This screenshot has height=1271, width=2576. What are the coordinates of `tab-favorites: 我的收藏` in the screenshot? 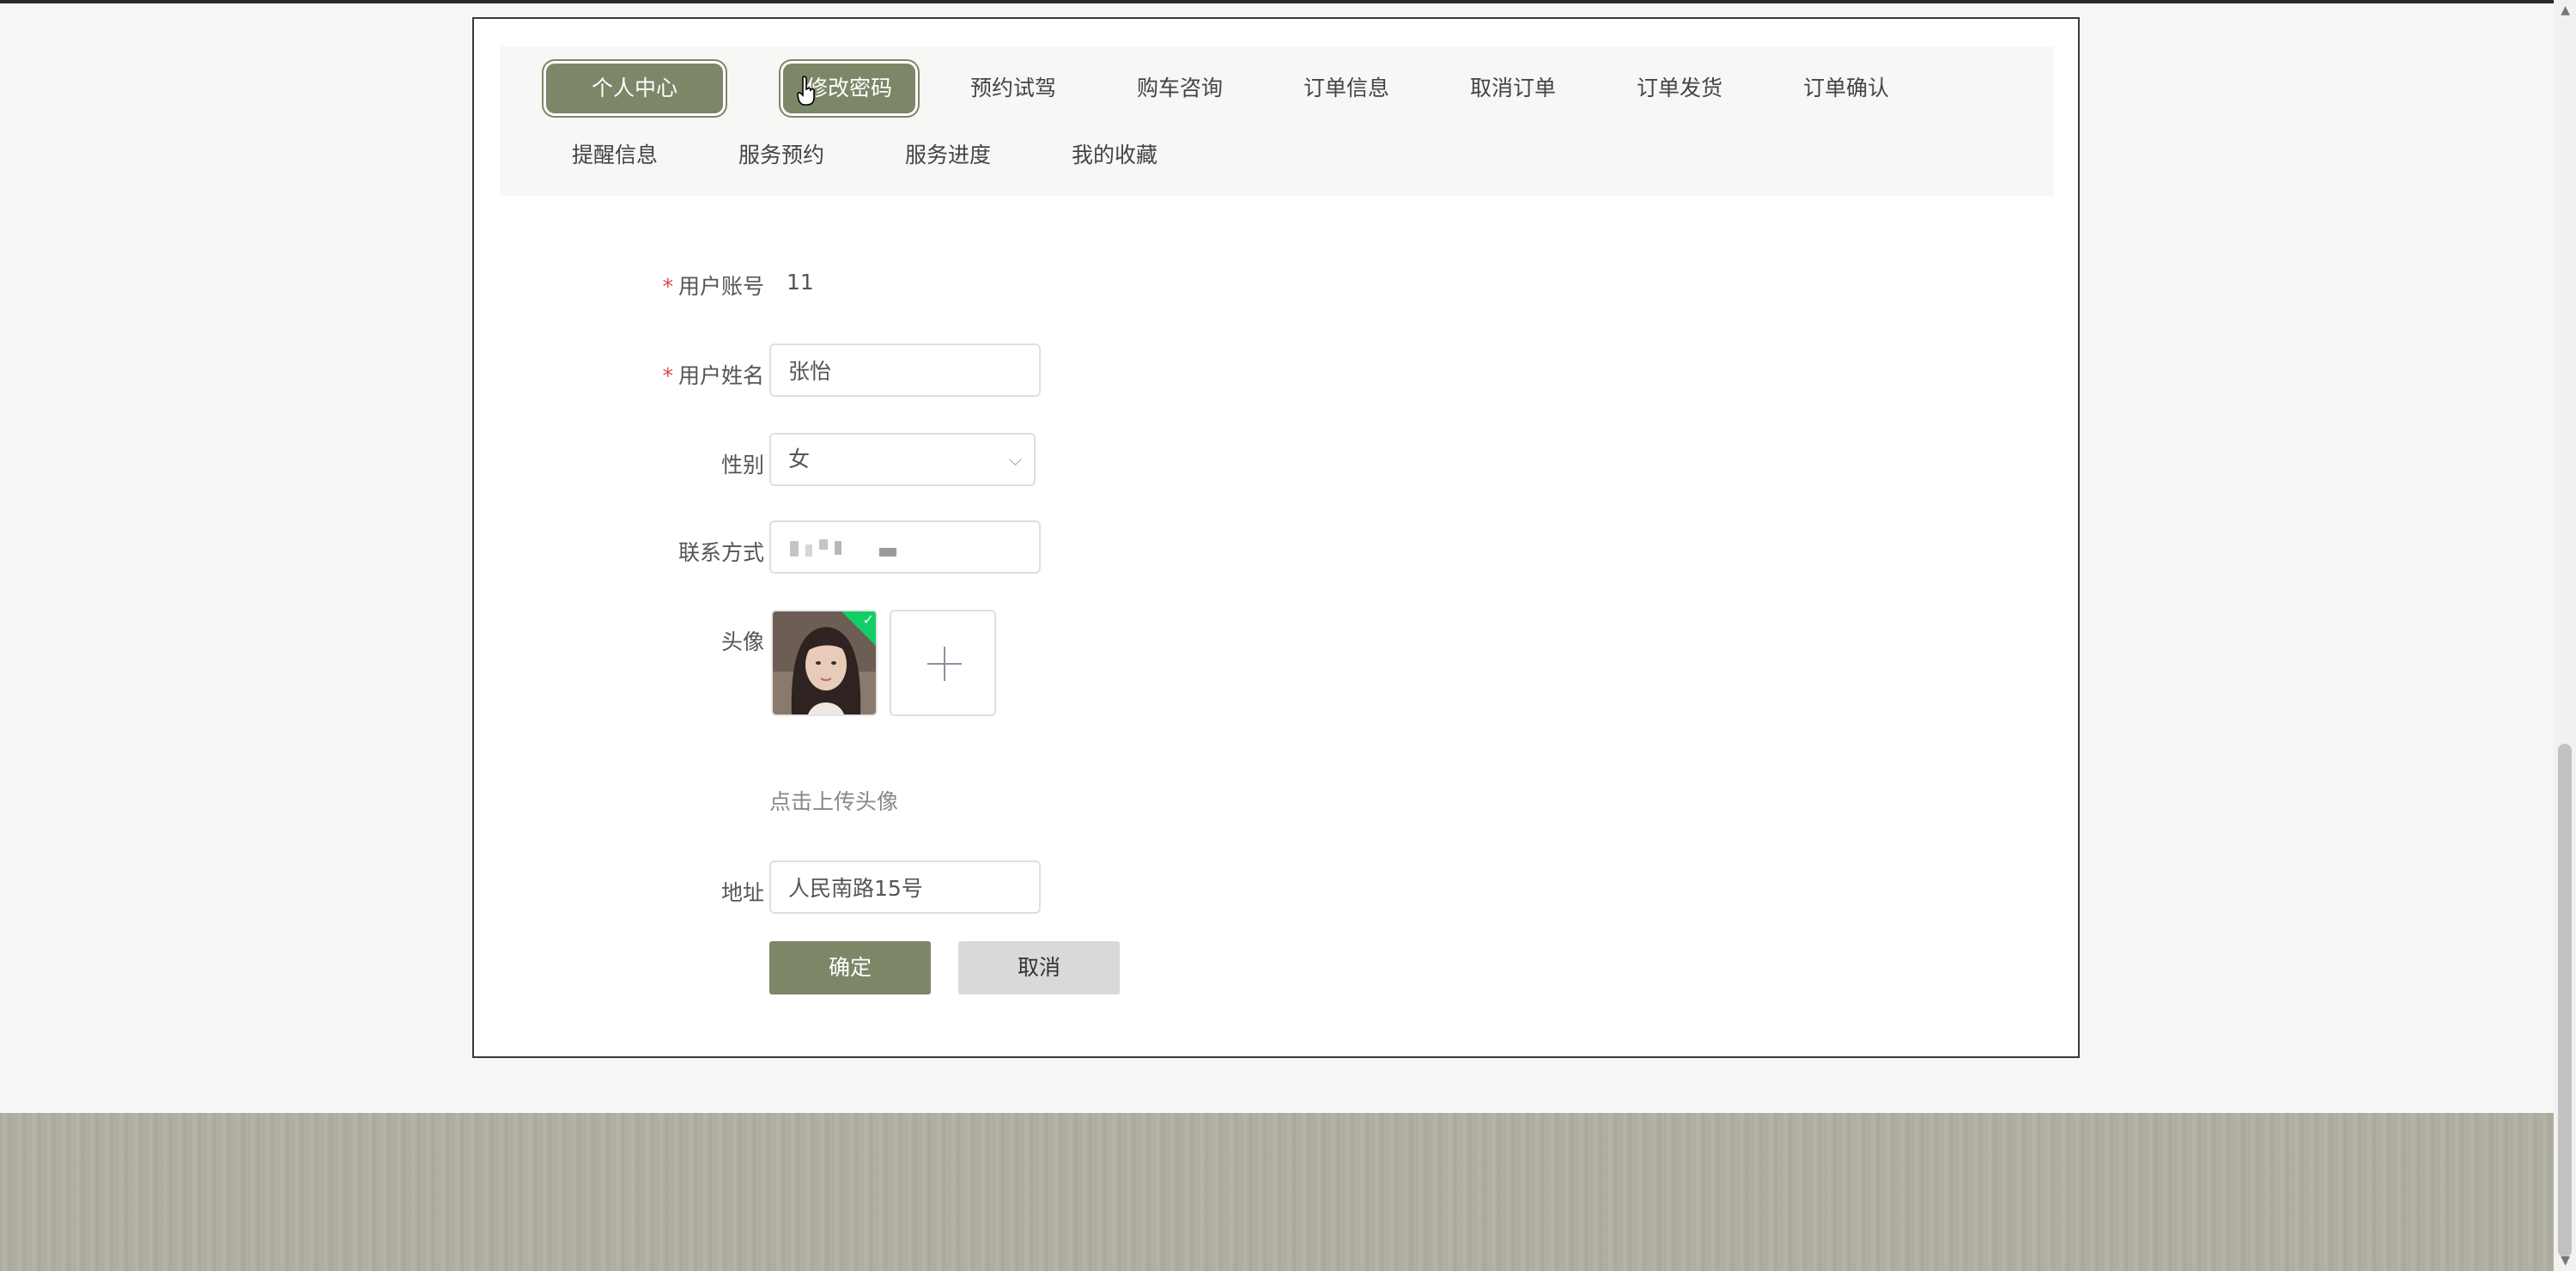 It's located at (1114, 156).